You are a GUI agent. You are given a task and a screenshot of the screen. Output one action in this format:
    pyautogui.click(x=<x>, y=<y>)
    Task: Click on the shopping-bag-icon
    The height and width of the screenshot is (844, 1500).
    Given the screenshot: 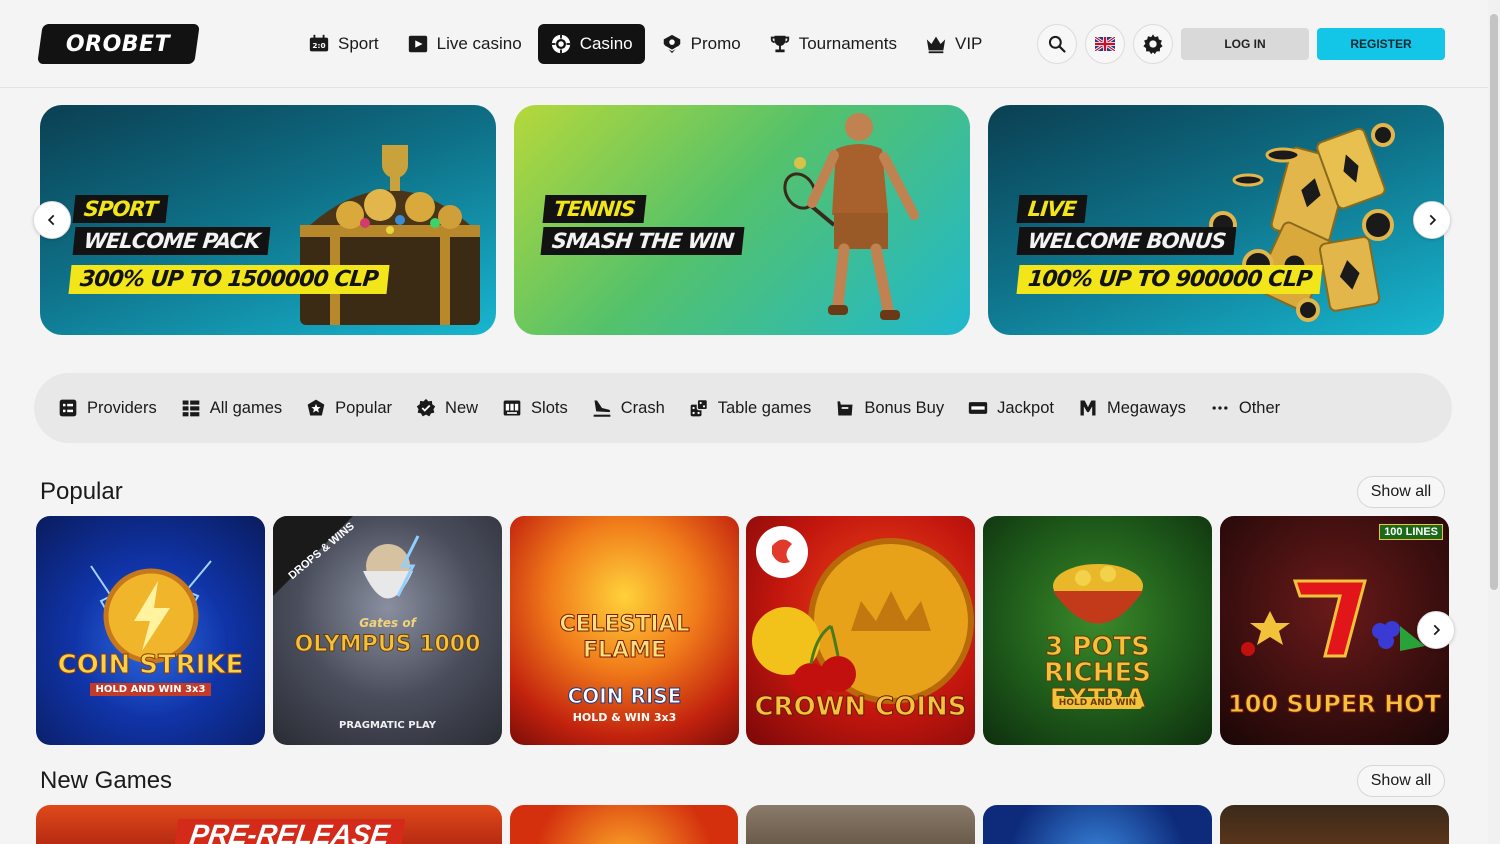 What is the action you would take?
    pyautogui.click(x=845, y=408)
    